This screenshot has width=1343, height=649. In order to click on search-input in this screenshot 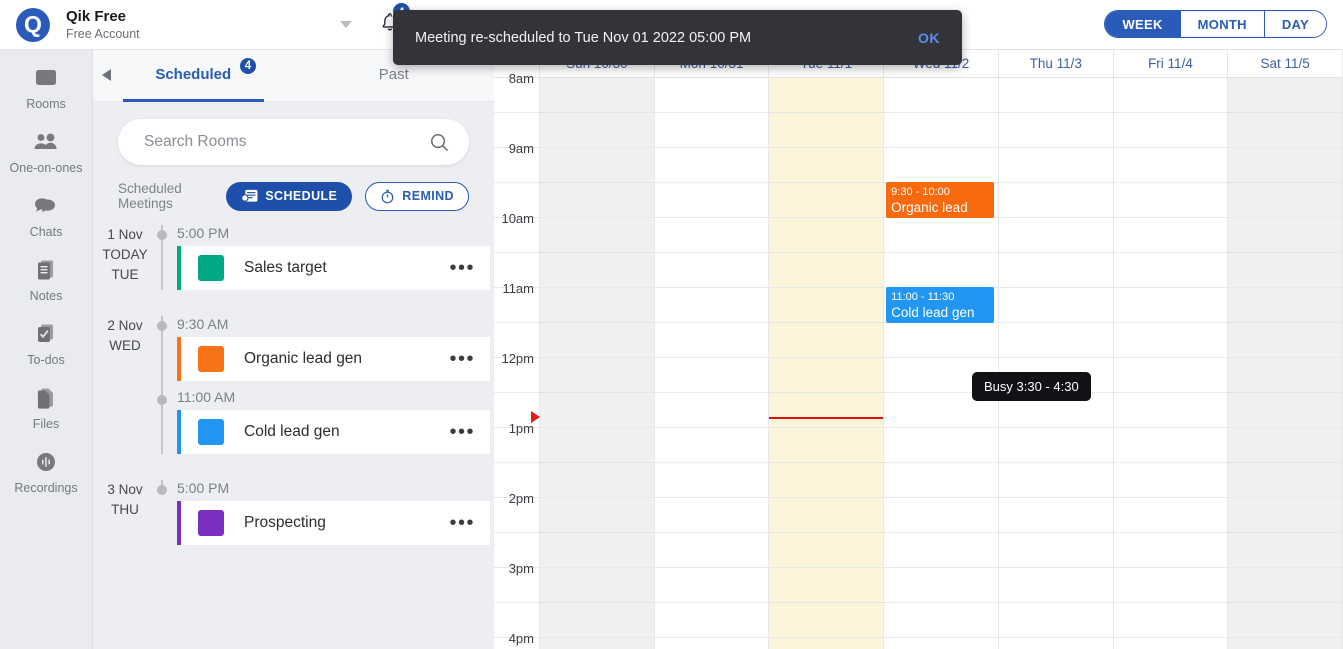, I will do `click(286, 142)`.